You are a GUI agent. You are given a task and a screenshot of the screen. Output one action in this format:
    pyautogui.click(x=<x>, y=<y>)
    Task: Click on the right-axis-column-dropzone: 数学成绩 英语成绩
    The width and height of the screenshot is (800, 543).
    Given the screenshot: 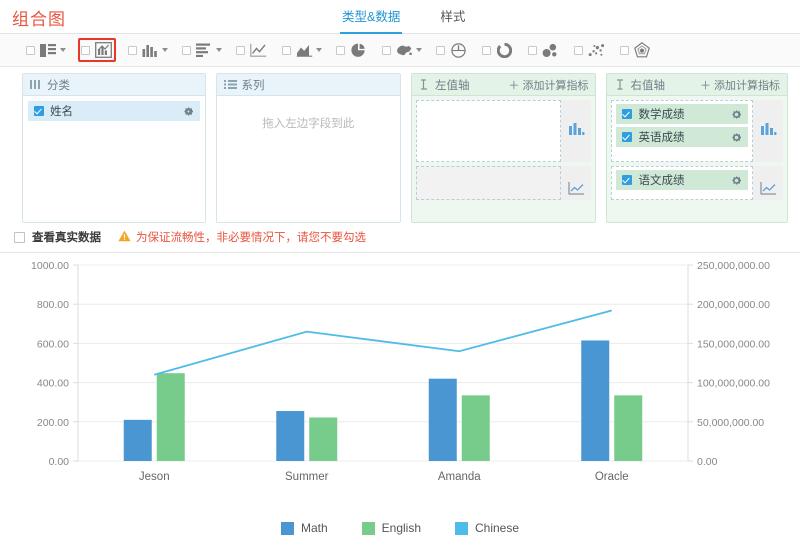 What is the action you would take?
    pyautogui.click(x=682, y=131)
    